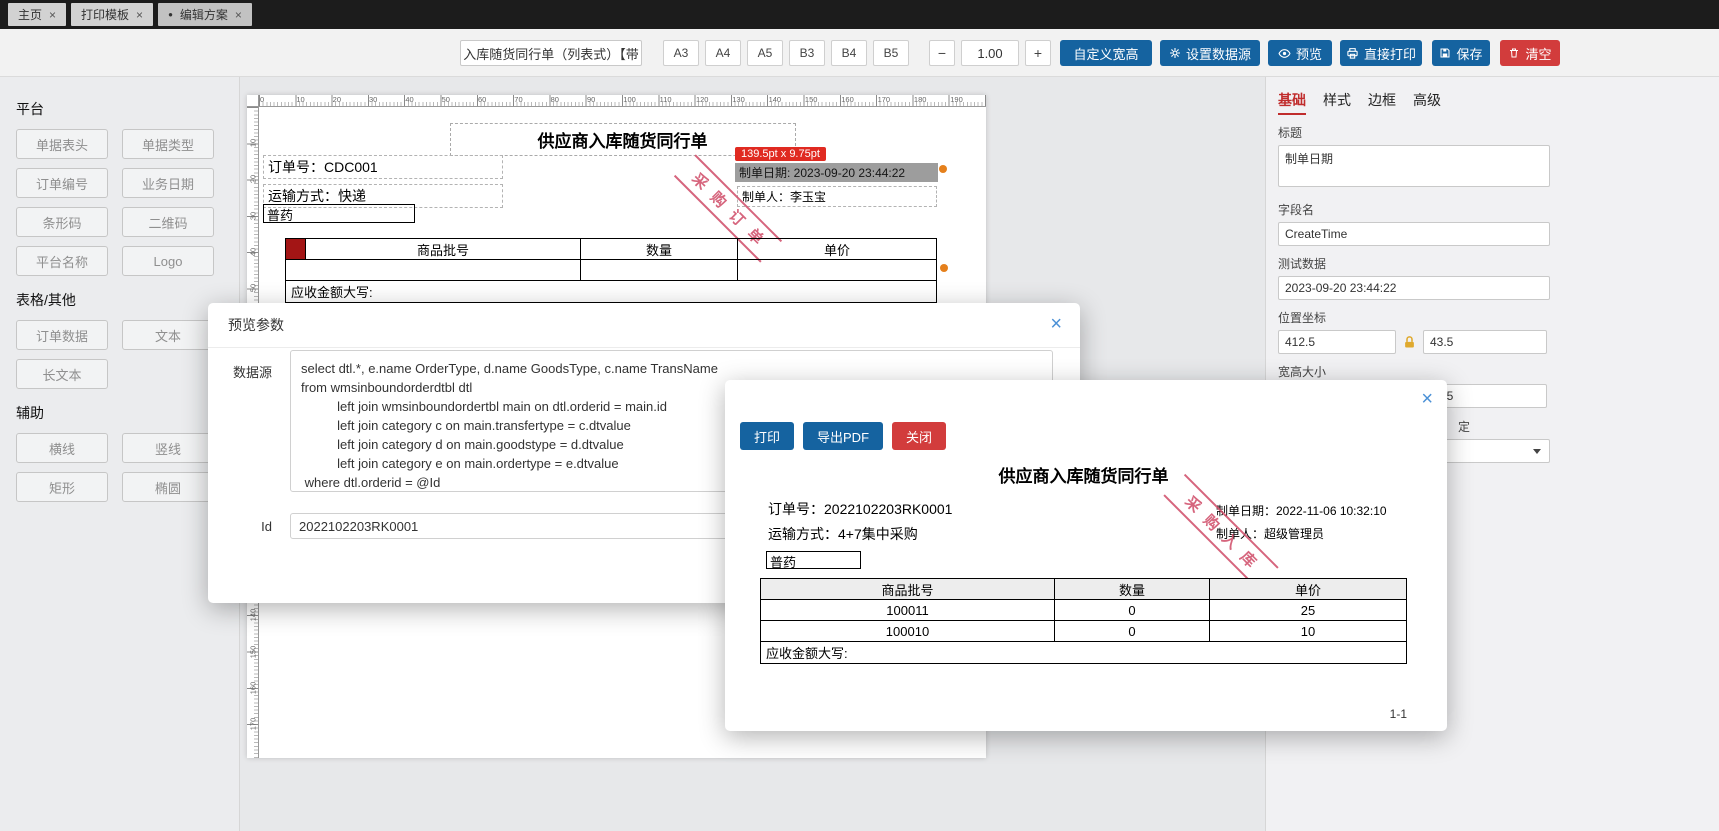  Describe the element at coordinates (62, 261) in the screenshot. I see `component-button: 平台名称` at that location.